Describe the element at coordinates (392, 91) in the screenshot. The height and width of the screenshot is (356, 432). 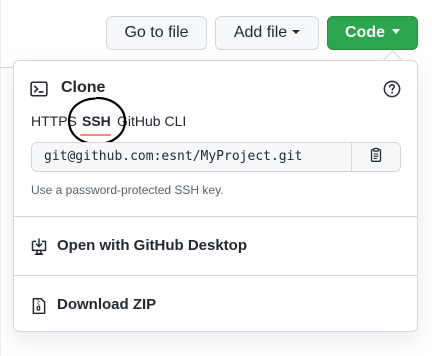
I see `question-icon` at that location.